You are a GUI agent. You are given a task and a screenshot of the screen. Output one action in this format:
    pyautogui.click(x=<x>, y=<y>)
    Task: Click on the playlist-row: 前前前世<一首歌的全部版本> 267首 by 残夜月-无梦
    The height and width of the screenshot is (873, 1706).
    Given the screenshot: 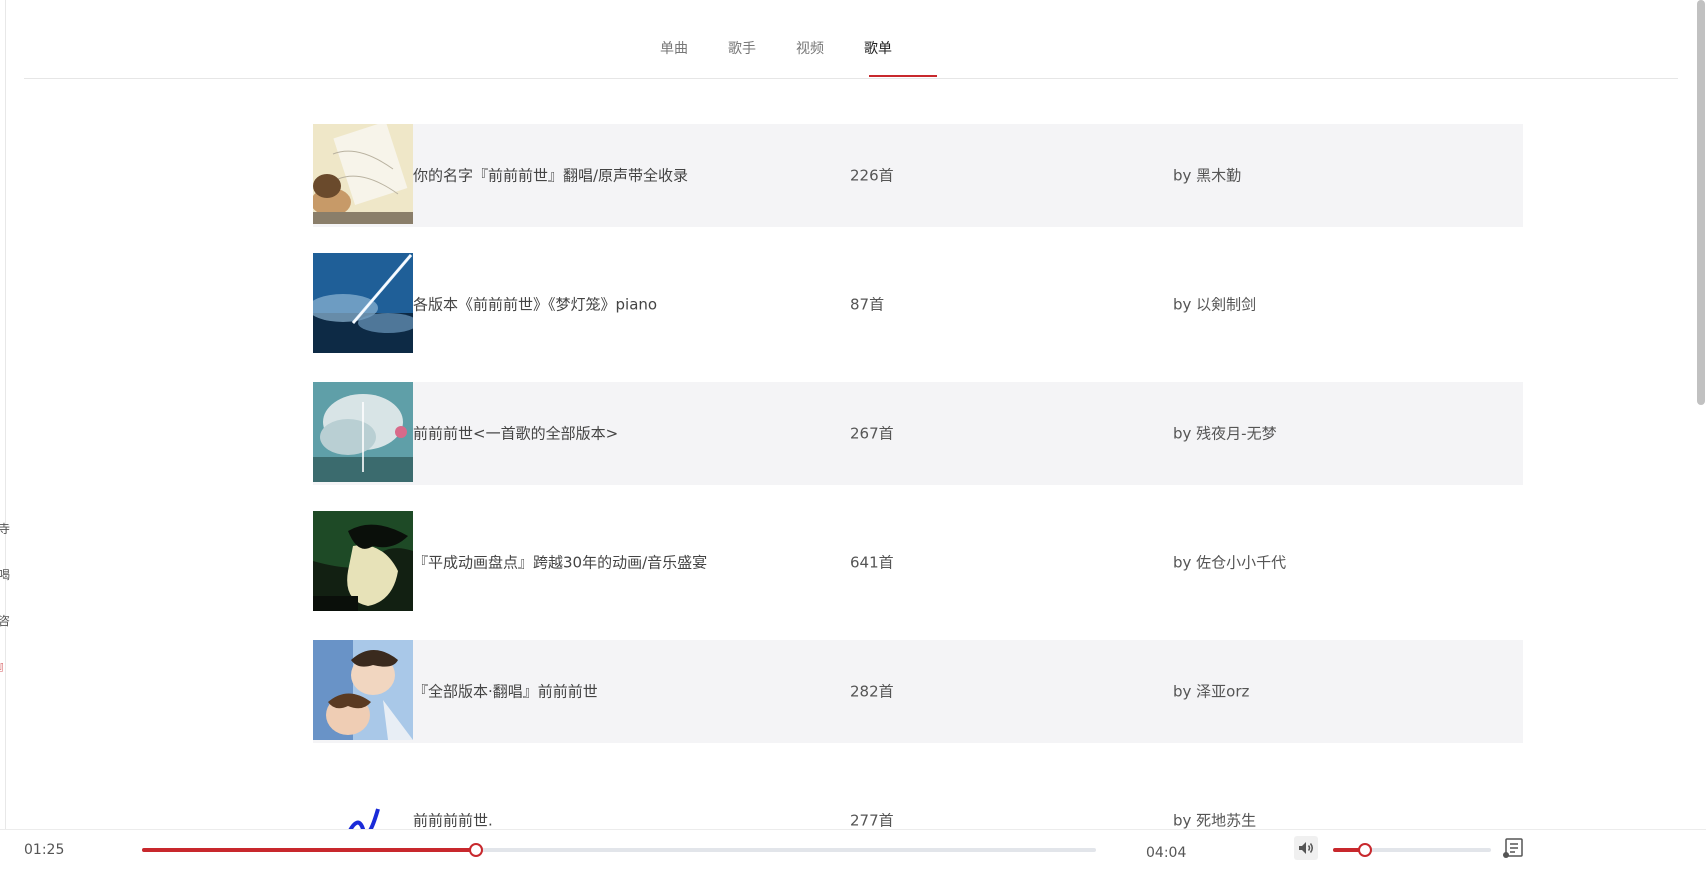 What is the action you would take?
    pyautogui.click(x=918, y=433)
    